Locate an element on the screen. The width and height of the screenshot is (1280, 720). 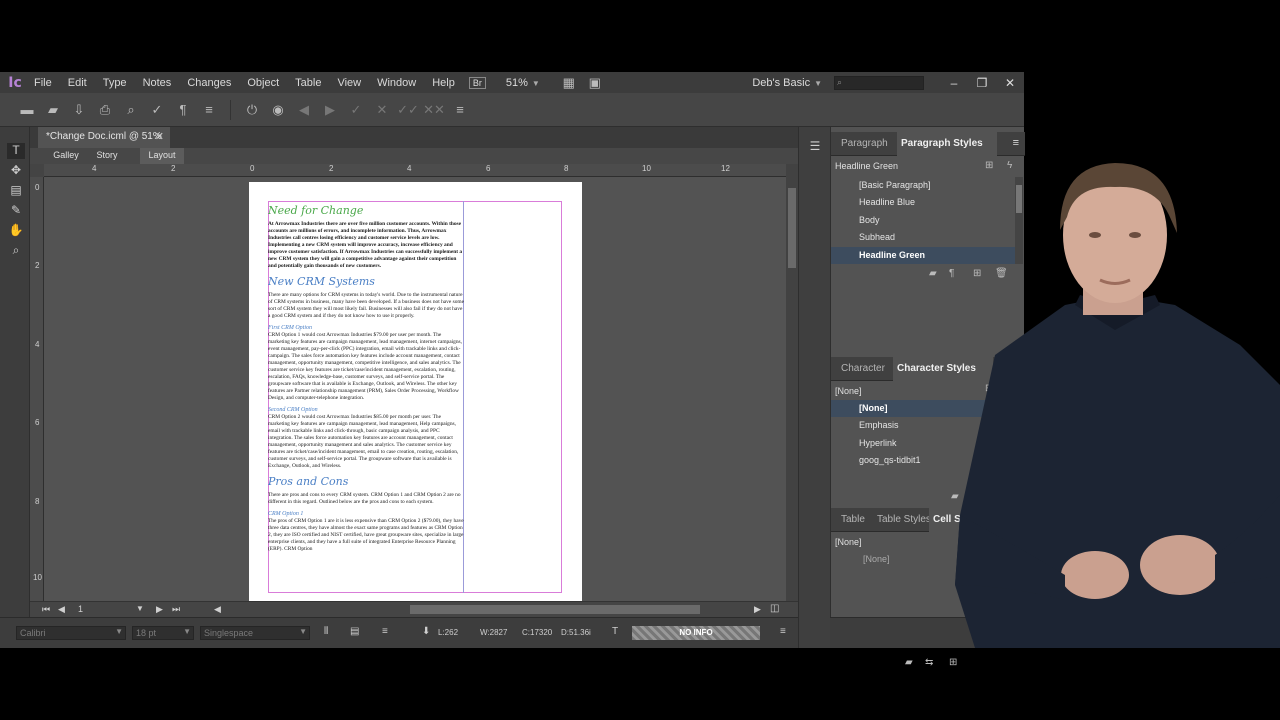
zoom-tool-icon: ⌕ is located at coordinates (16, 251).